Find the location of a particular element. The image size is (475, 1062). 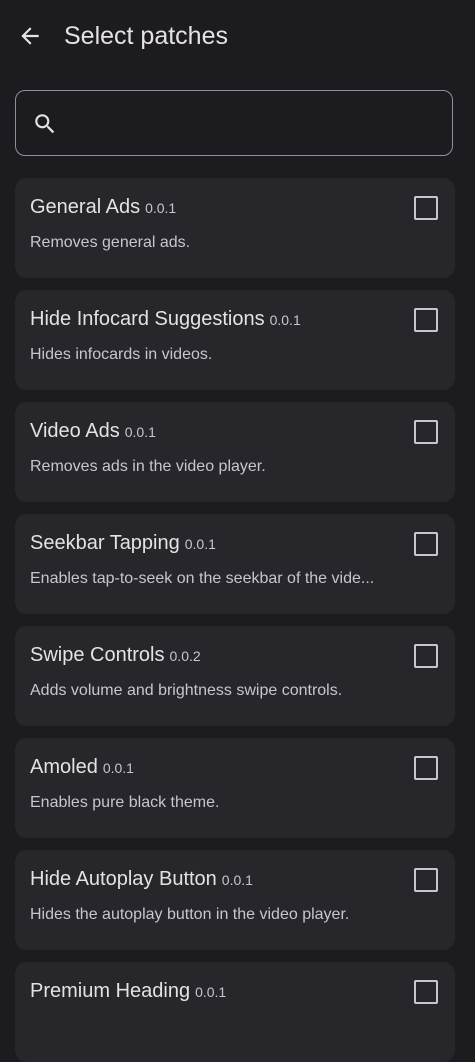

patch-card-amoled: Amoled 0.0.1 Enables pure black theme. is located at coordinates (235, 788).